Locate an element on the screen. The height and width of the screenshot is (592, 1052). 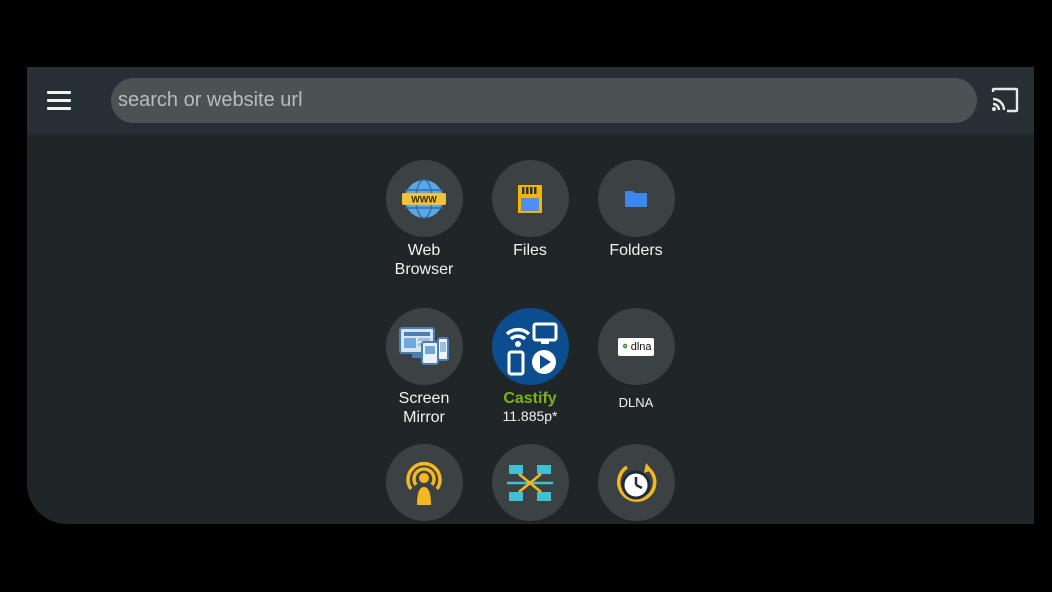
dlna-label: DLNA is located at coordinates (636, 402).